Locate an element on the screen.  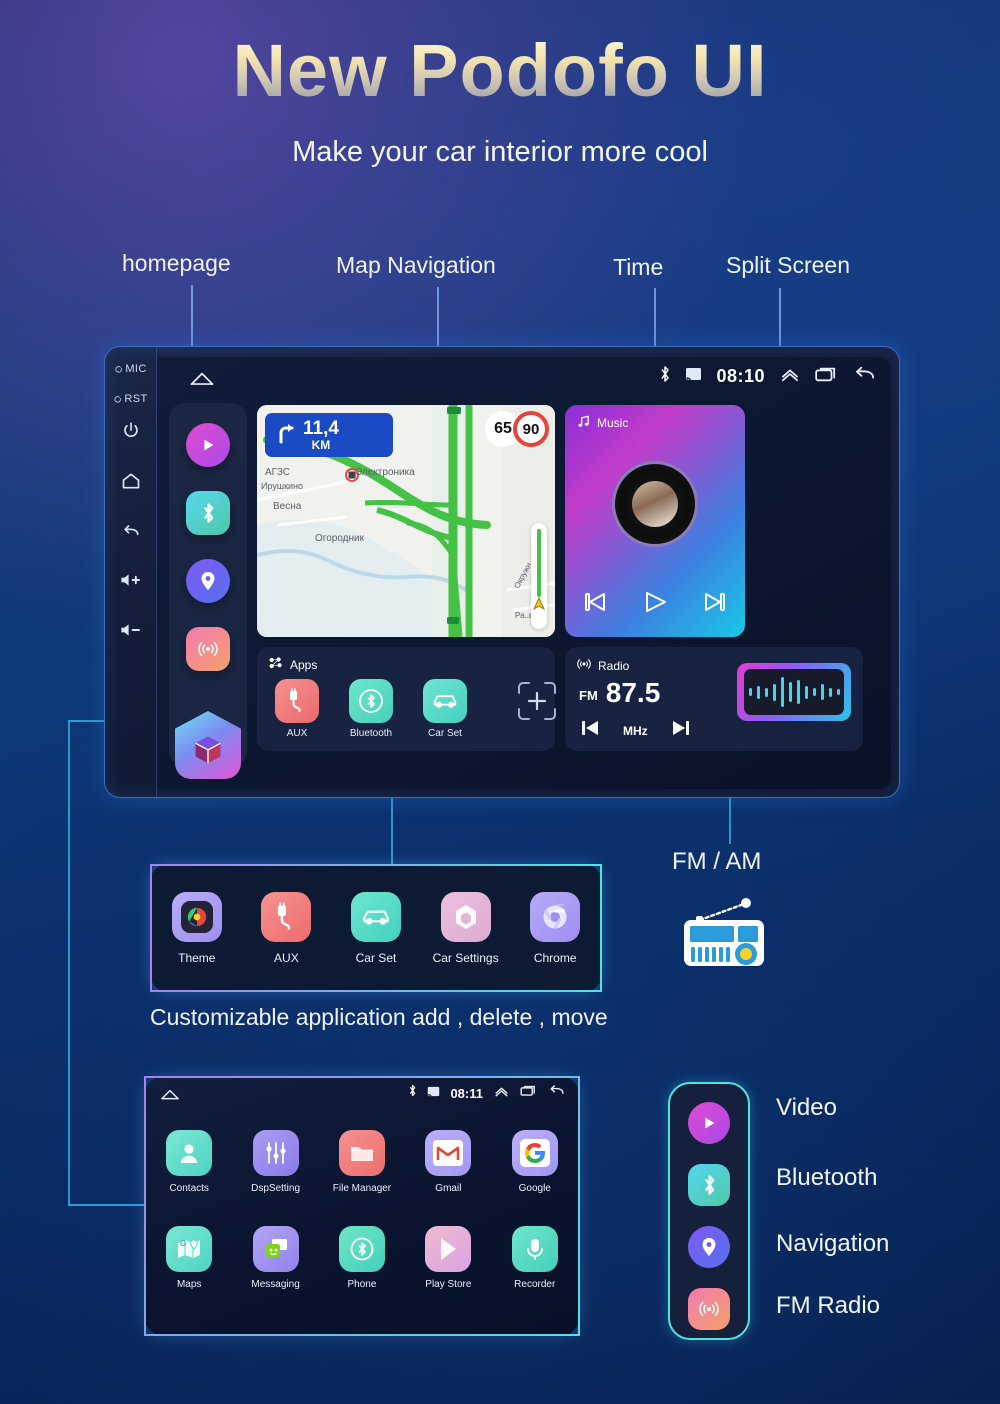
app-drawer-status-bar: 08:11 is located at coordinates (362, 1094).